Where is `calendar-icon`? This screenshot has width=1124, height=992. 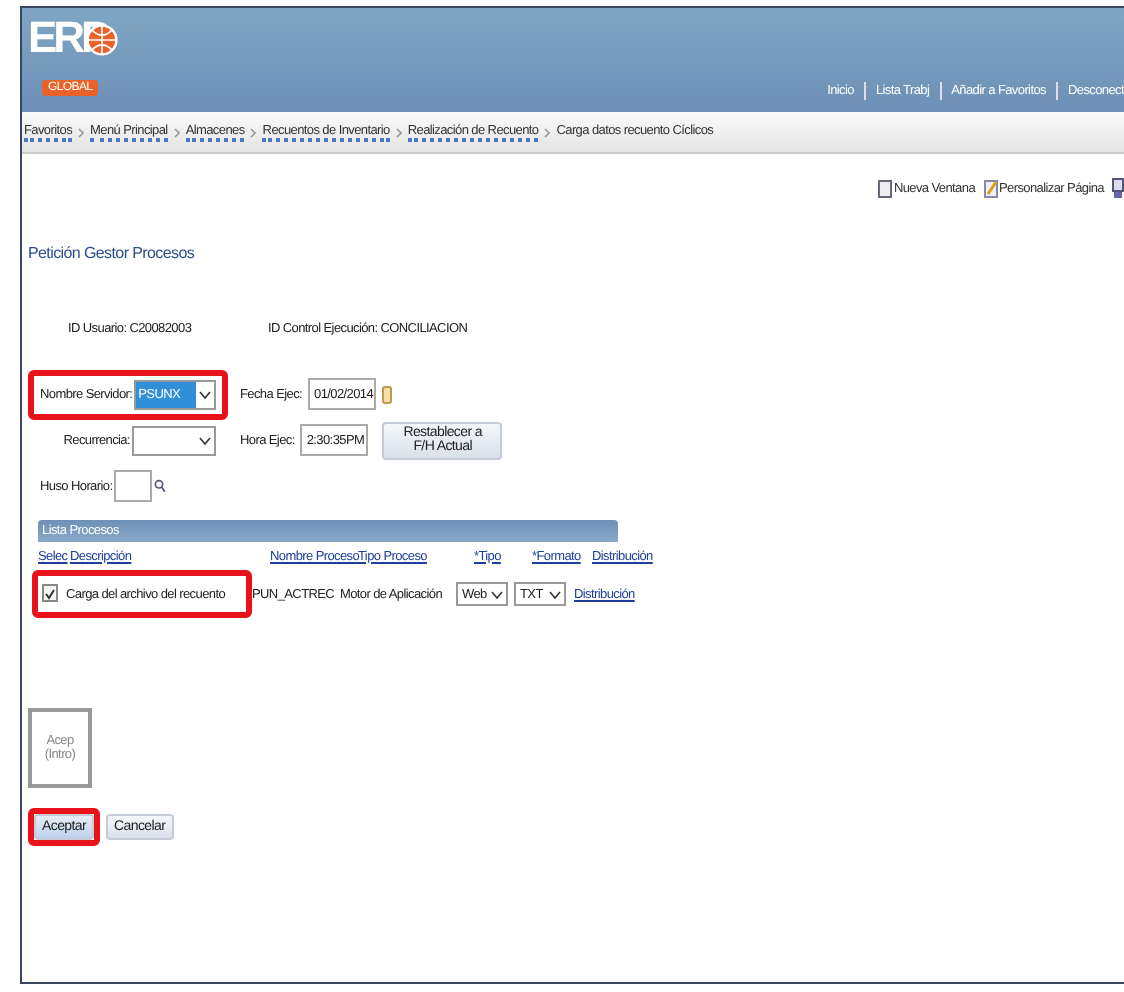
calendar-icon is located at coordinates (387, 394).